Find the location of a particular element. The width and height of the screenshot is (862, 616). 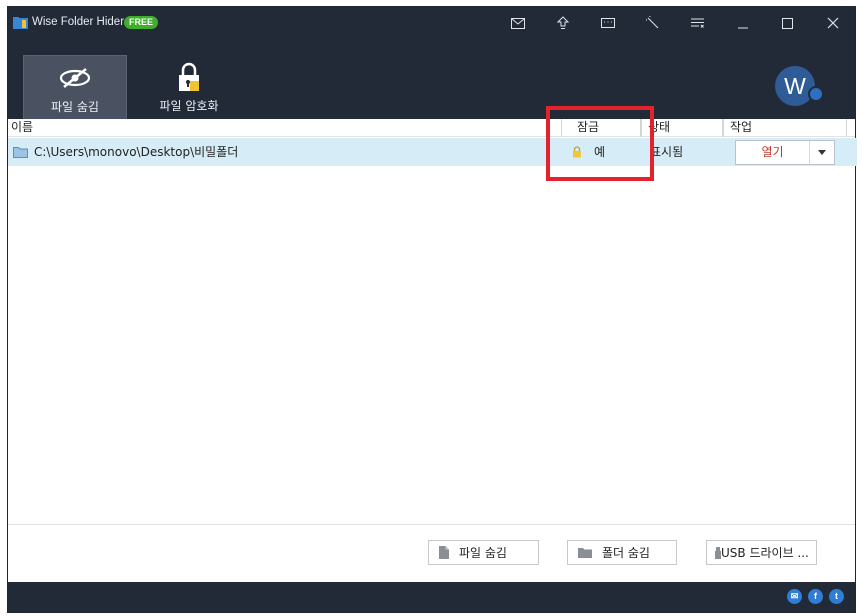

facebook-icon: f is located at coordinates (815, 596).